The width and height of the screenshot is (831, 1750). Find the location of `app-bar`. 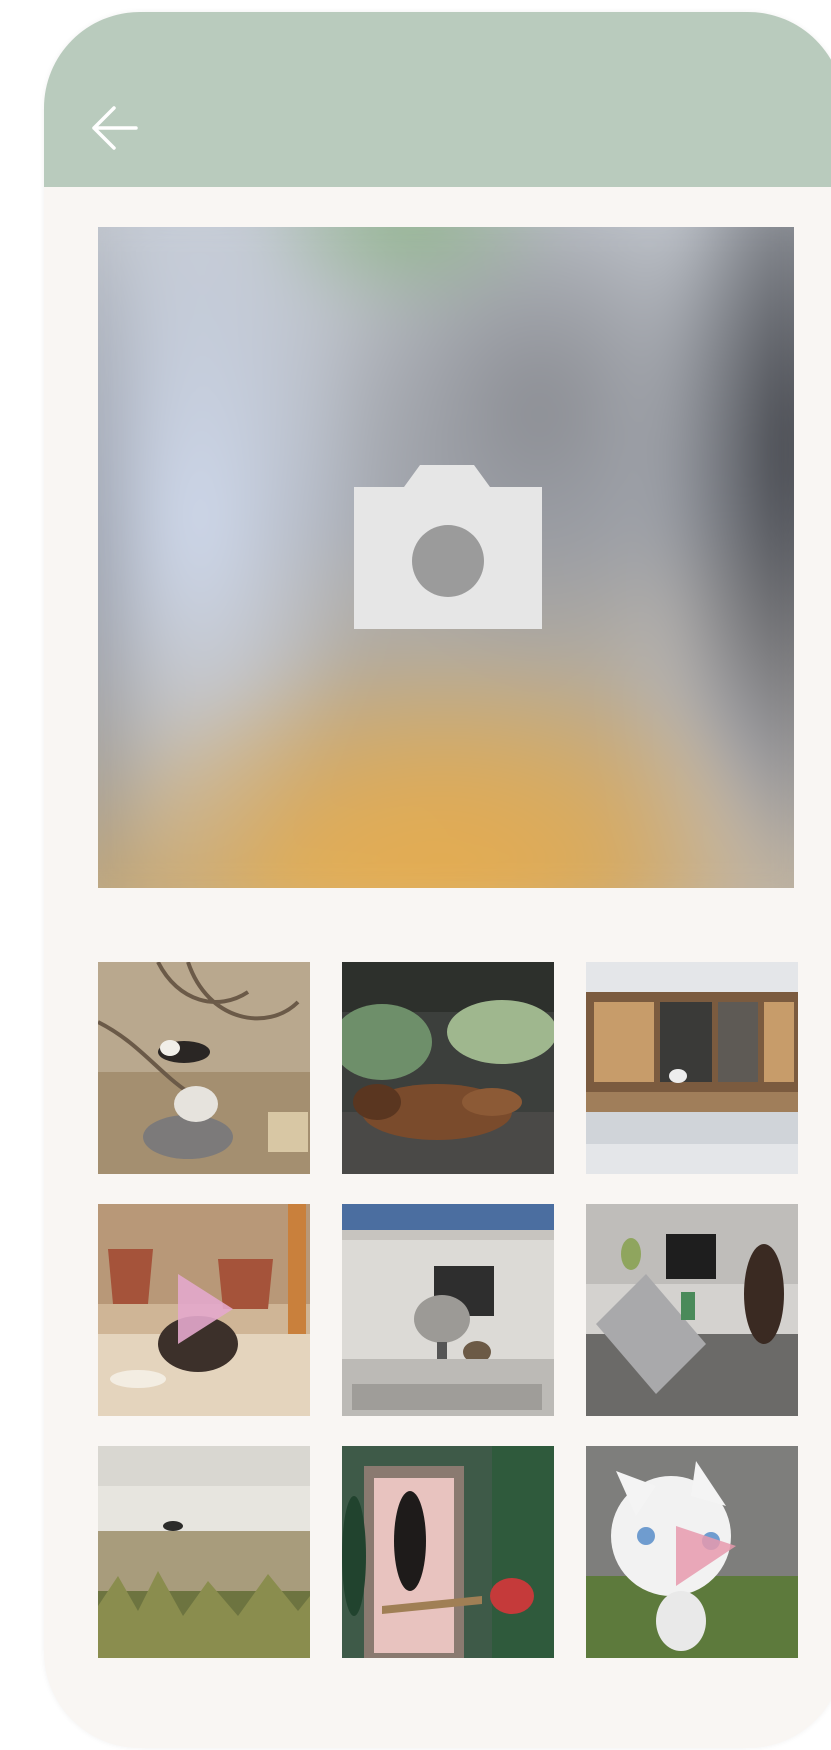

app-bar is located at coordinates (437, 99).